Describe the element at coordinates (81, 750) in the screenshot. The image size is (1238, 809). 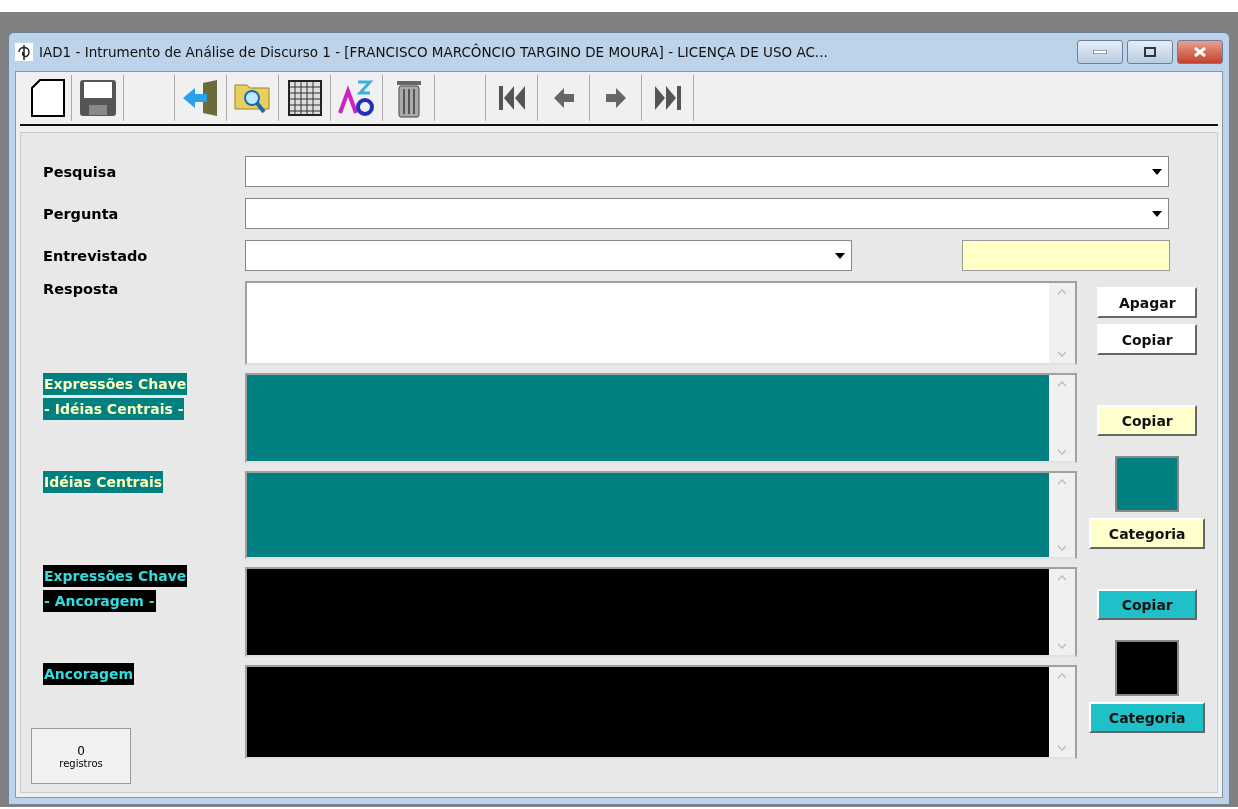
I see `record-count: 0` at that location.